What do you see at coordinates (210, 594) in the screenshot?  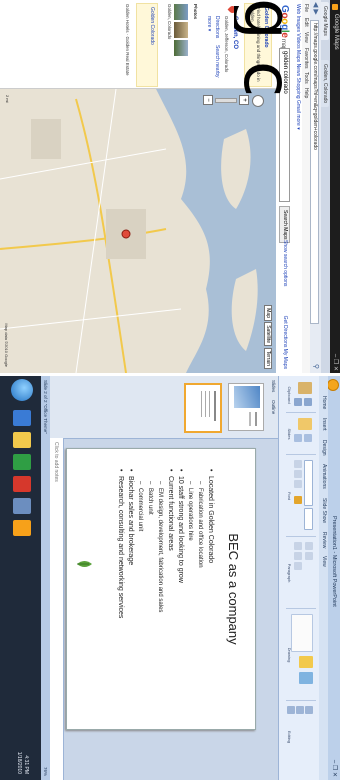 I see `slide-bullet: • Located in Golden Colorado` at bounding box center [210, 594].